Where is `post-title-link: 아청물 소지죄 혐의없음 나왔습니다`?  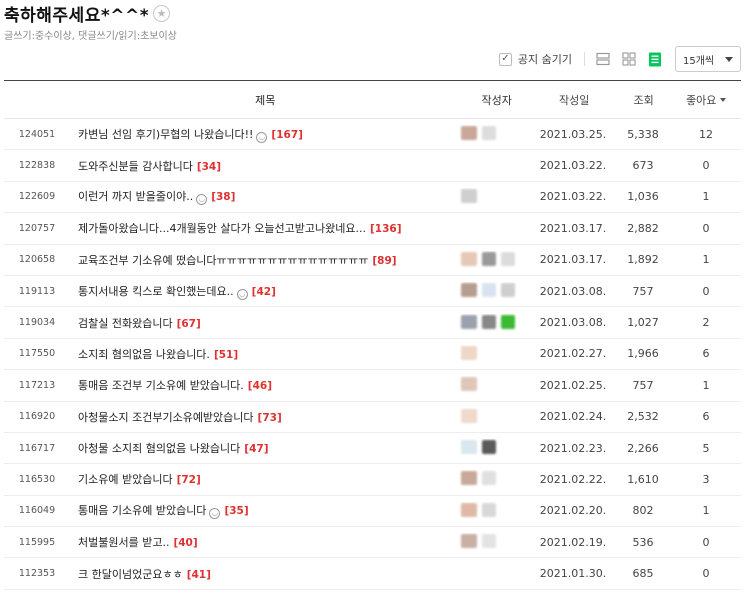
post-title-link: 아청물 소지죄 혐의없음 나왔습니다 is located at coordinates (159, 448).